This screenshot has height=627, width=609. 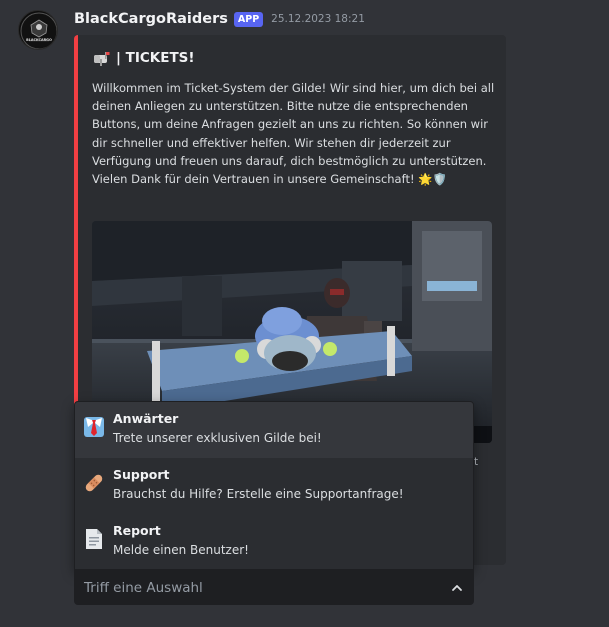 I want to click on option-description: Melde einen Benutzer!, so click(x=181, y=550).